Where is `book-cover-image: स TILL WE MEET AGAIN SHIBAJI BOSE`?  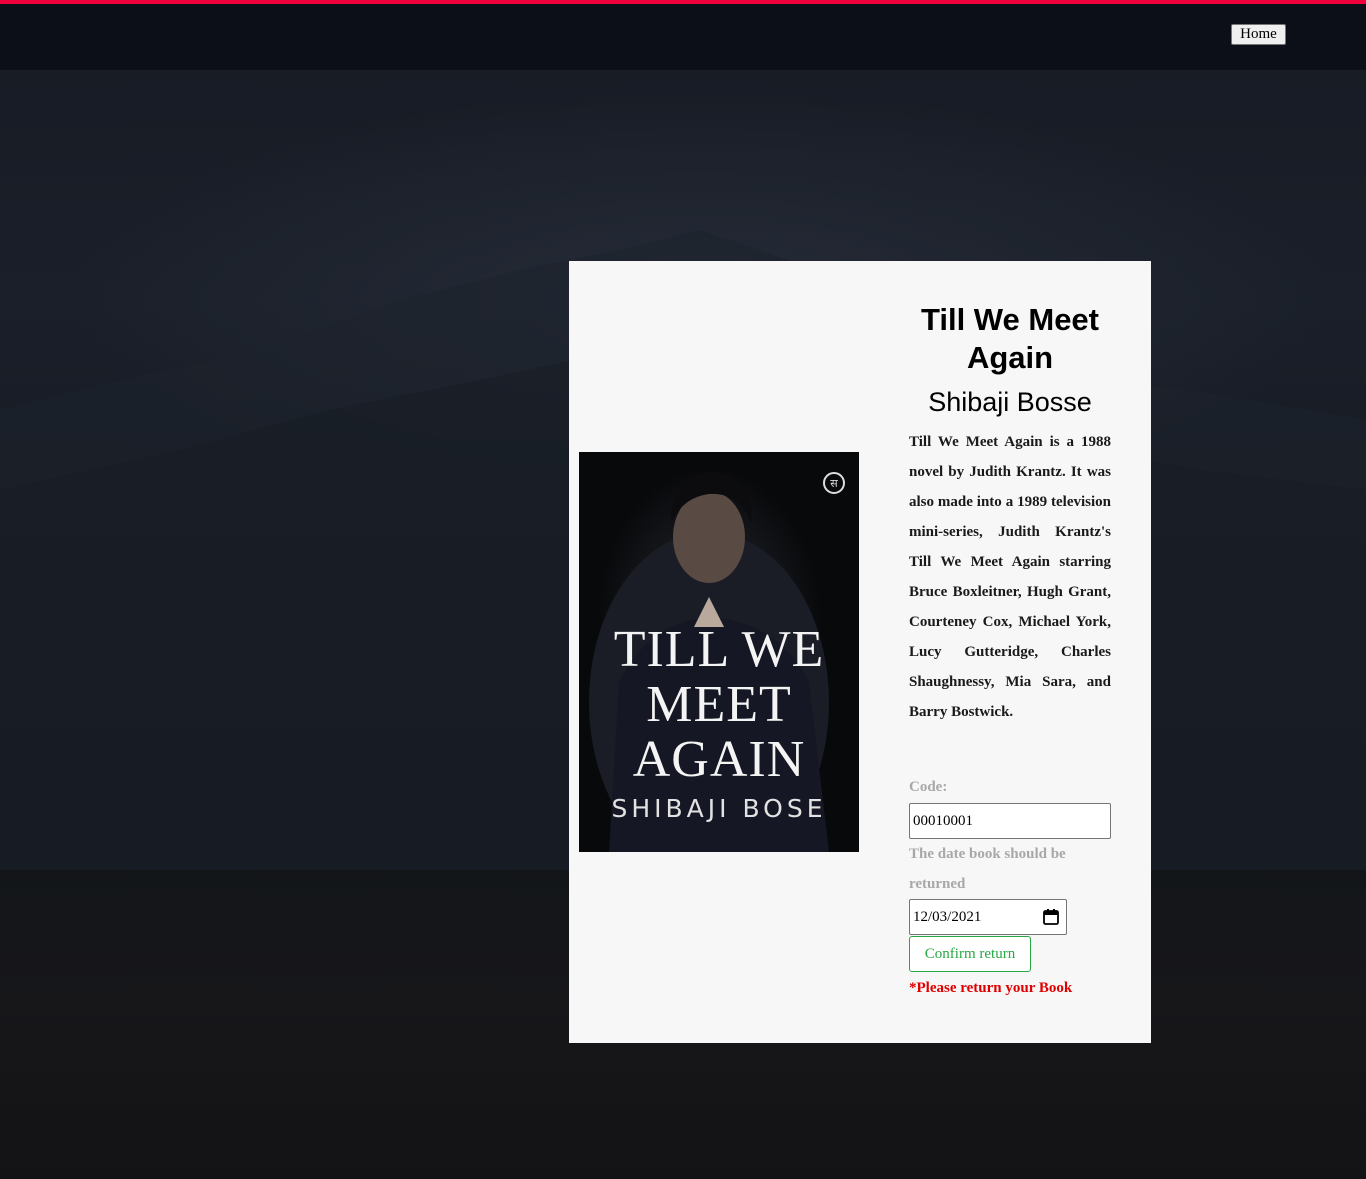 book-cover-image: स TILL WE MEET AGAIN SHIBAJI BOSE is located at coordinates (719, 652).